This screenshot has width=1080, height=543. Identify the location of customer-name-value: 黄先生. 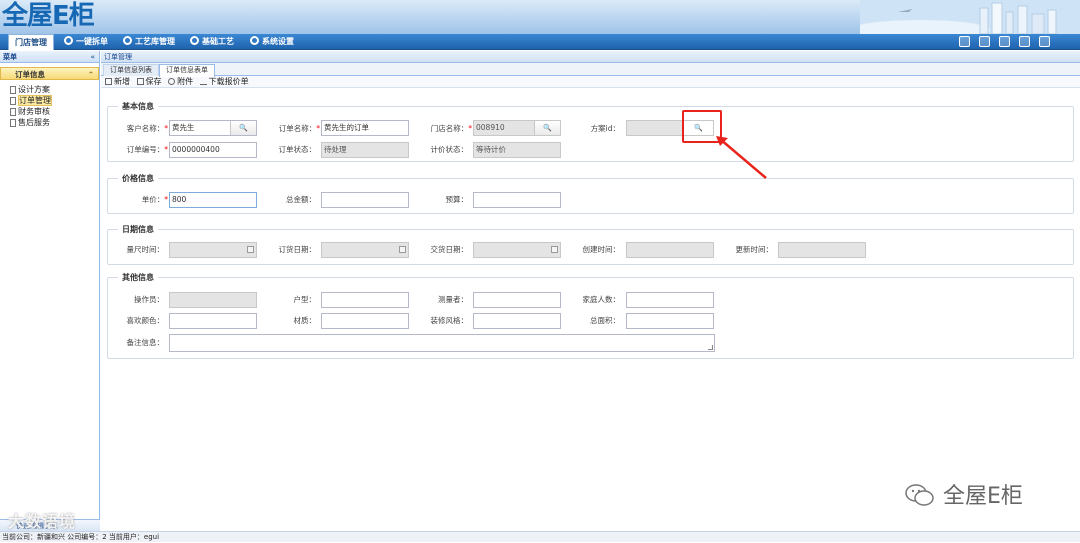
(183, 127).